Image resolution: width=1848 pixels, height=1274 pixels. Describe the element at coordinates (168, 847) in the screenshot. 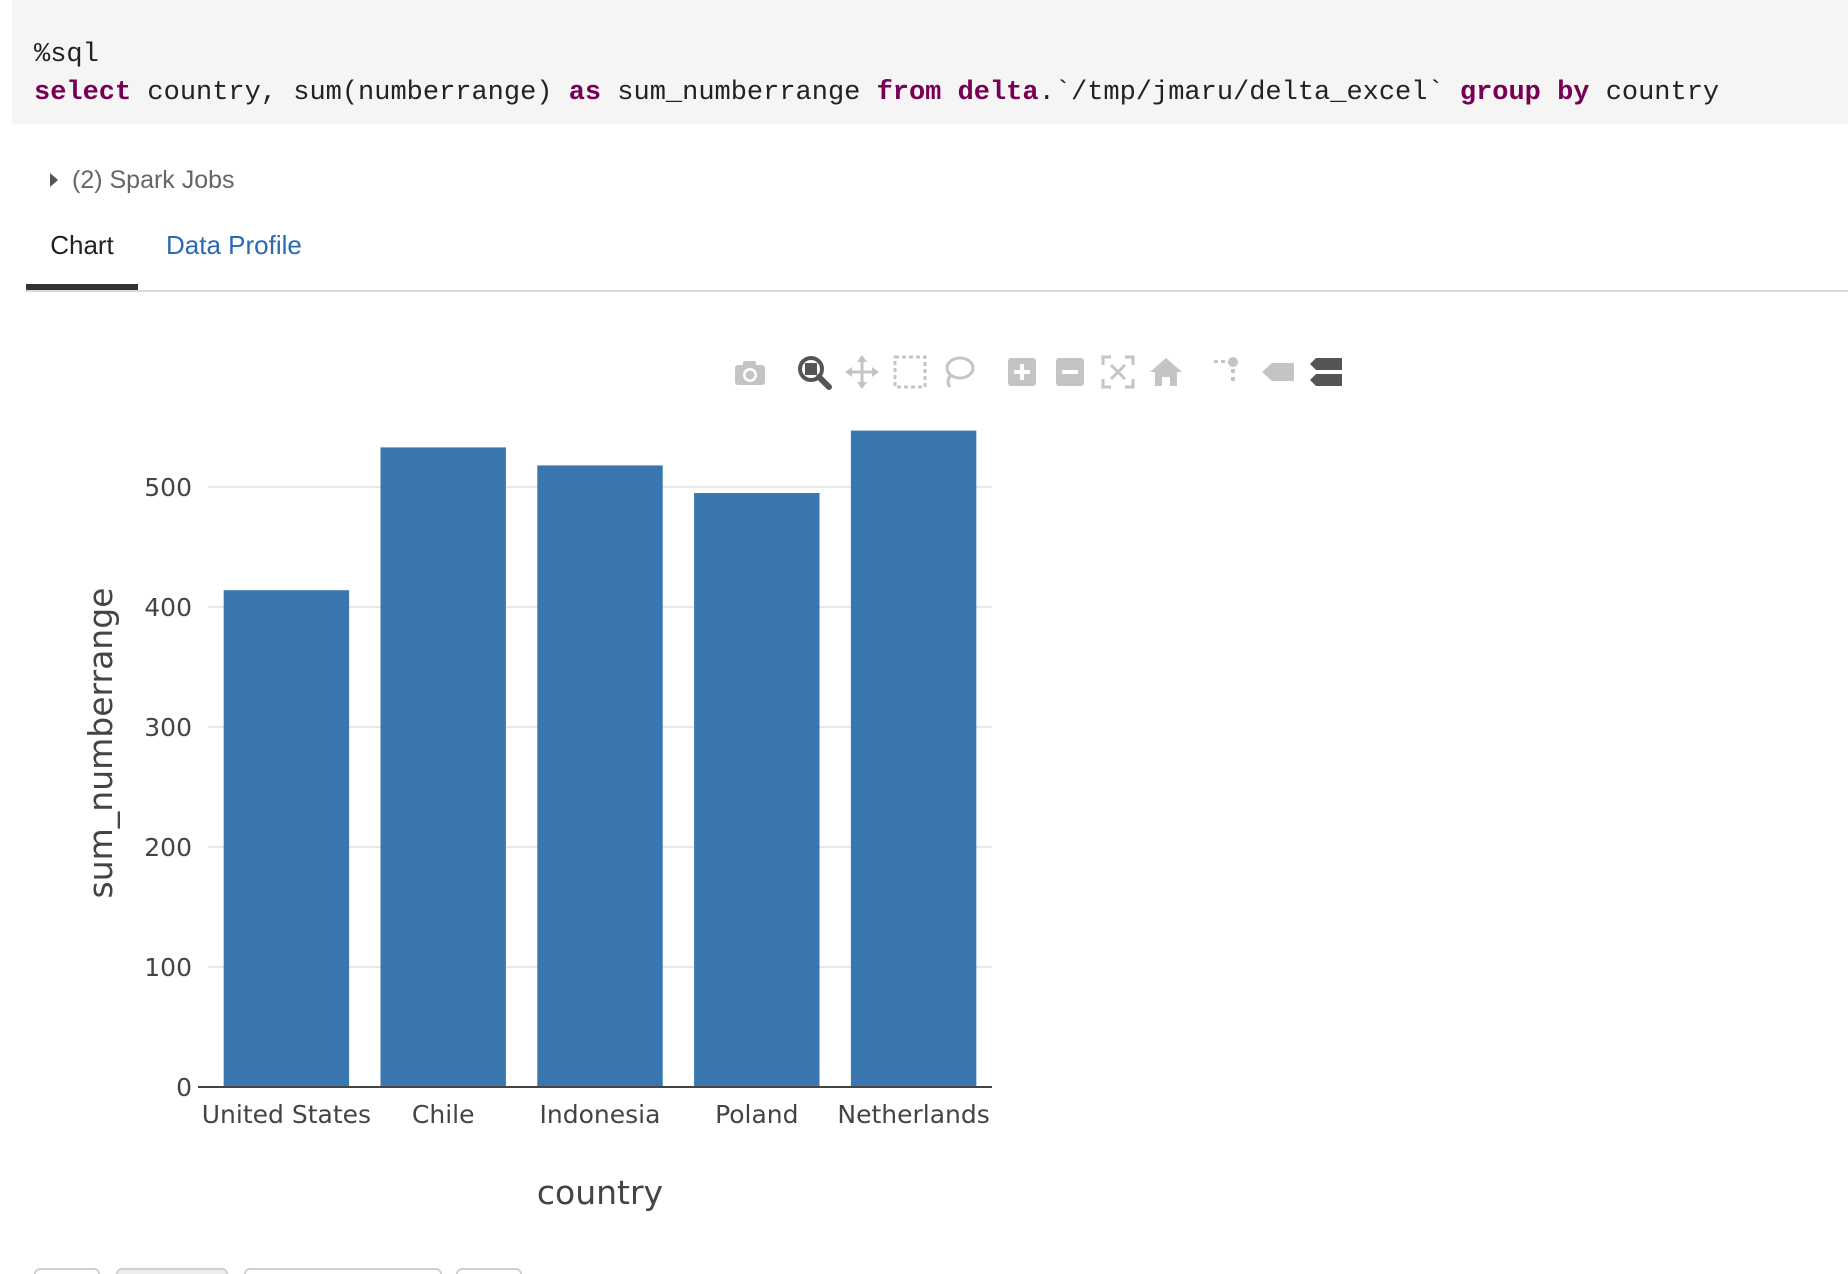

I see `y-tick-label: 200` at that location.